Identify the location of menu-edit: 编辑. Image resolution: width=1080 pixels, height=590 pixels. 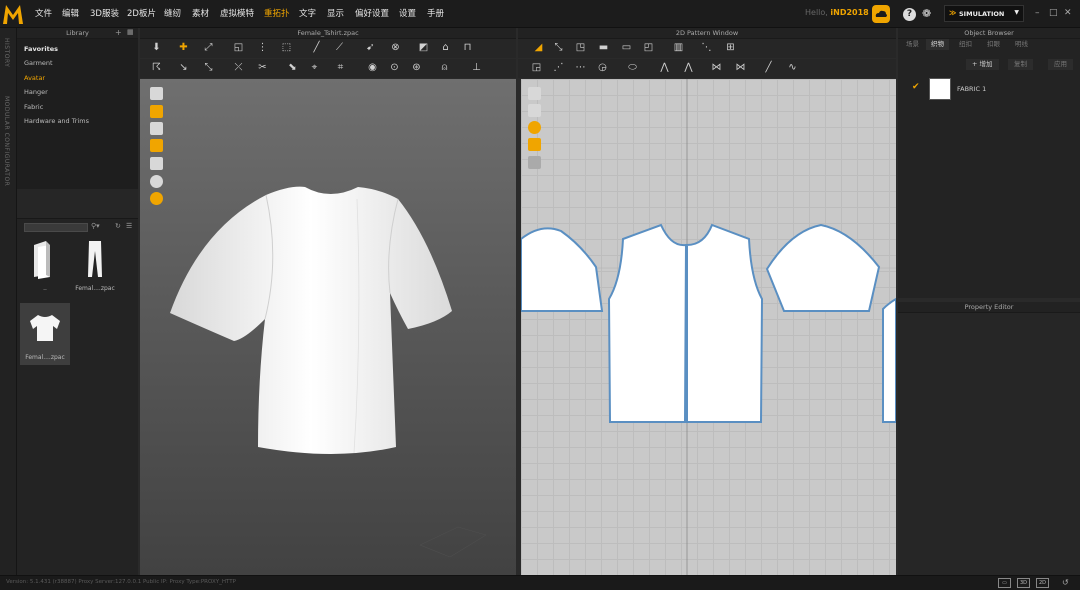
(70, 13).